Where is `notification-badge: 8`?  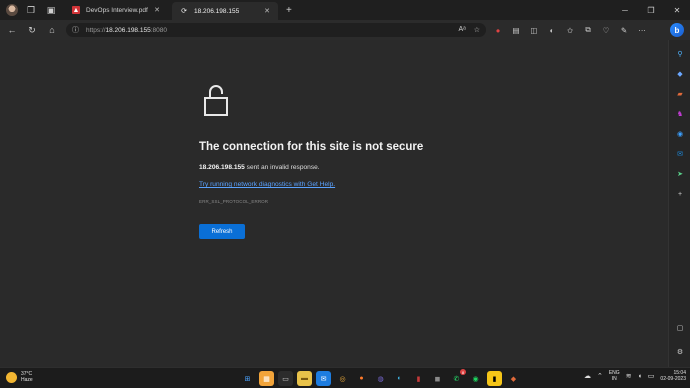 notification-badge: 8 is located at coordinates (463, 372).